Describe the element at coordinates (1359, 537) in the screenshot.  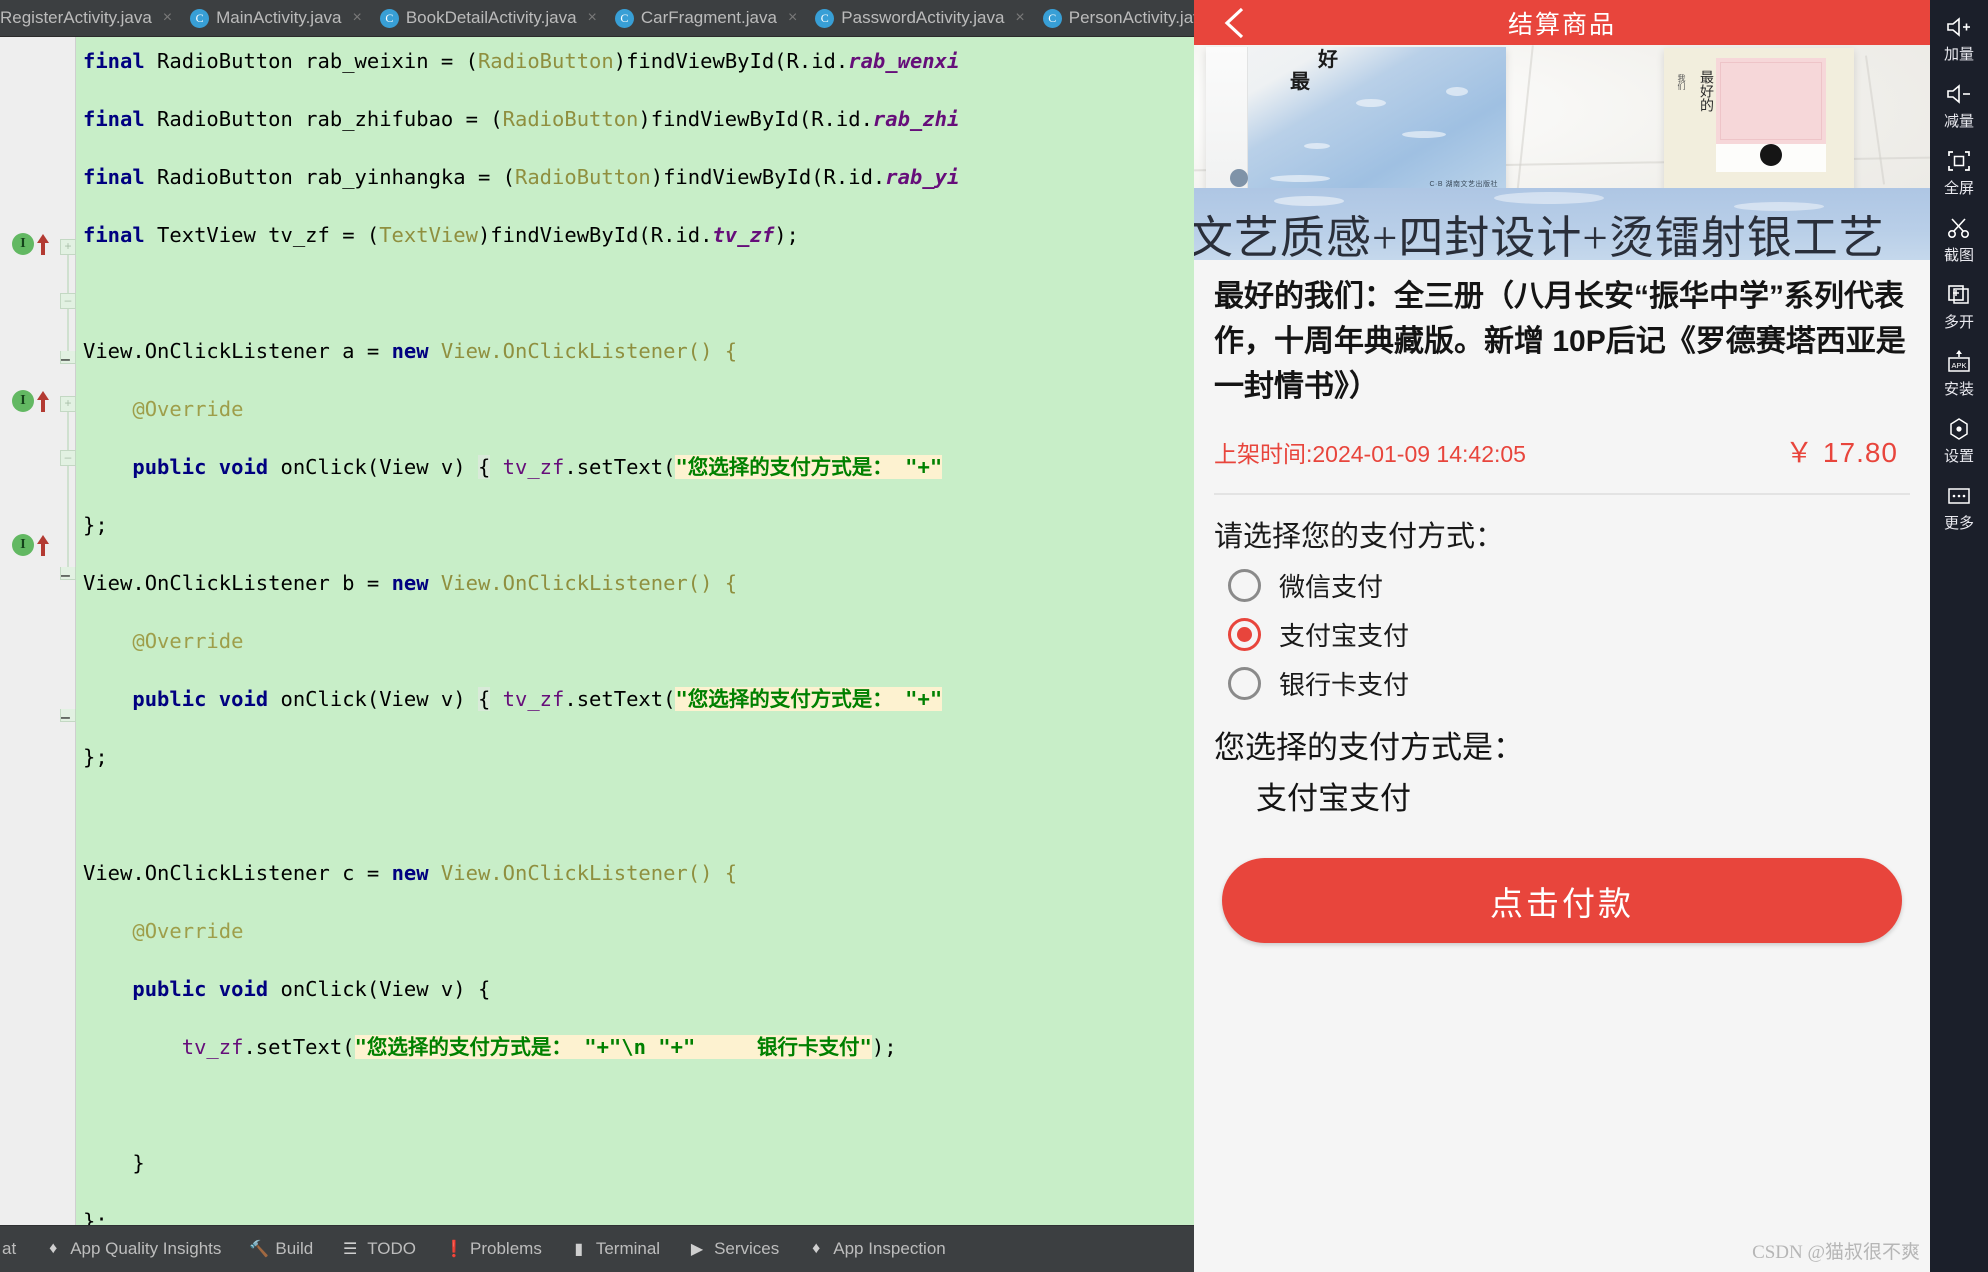
I see `payment-prompt-label: 请选择您的支付方式：` at that location.